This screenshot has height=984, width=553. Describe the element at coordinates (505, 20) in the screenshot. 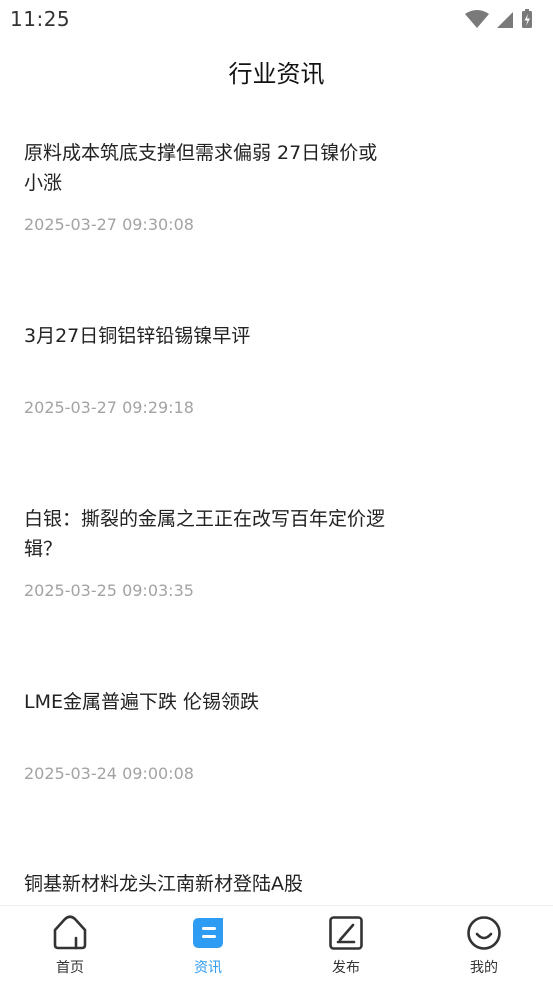

I see `signal-icon` at that location.